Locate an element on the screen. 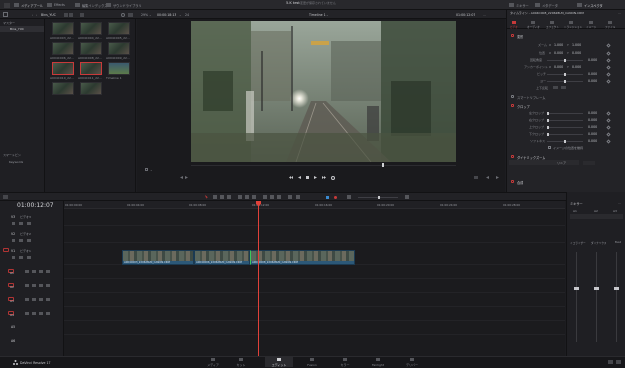 This screenshot has width=625, height=368. crop-left-slider is located at coordinates (565, 113).